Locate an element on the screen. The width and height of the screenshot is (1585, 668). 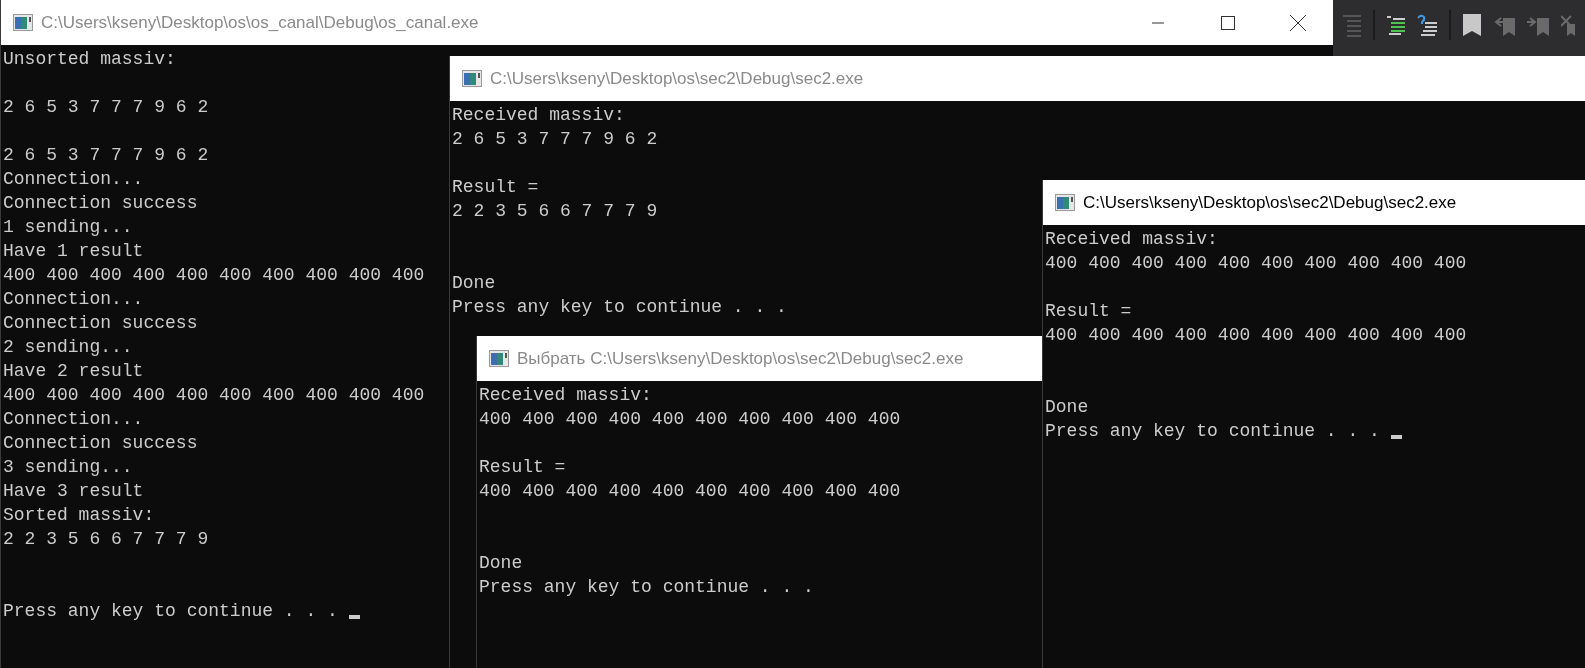
previous-bookmark-icon is located at coordinates (1504, 25).